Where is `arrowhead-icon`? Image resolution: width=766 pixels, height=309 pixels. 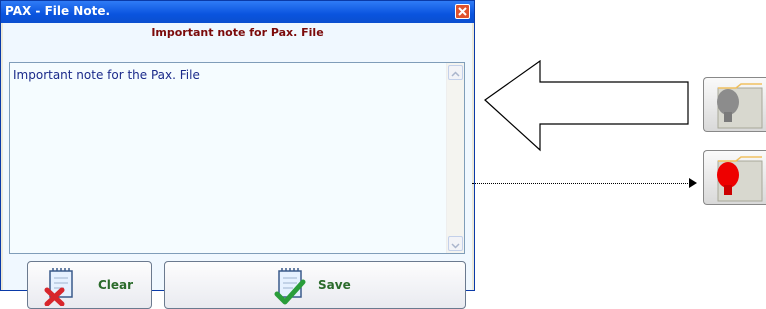
arrowhead-icon is located at coordinates (693, 183).